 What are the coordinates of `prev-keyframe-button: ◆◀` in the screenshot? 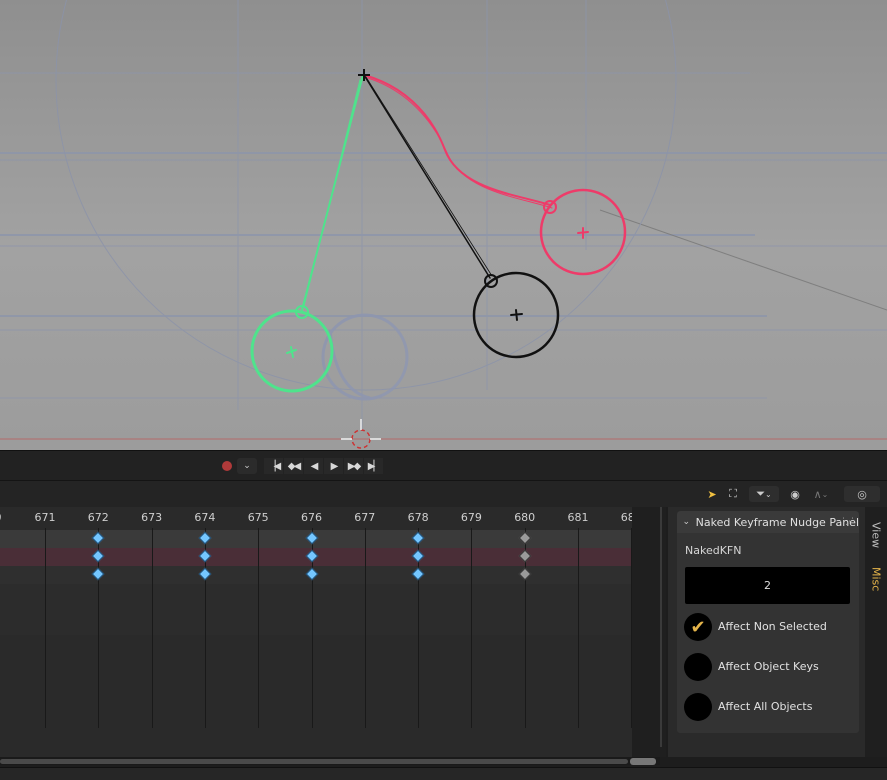 It's located at (293, 466).